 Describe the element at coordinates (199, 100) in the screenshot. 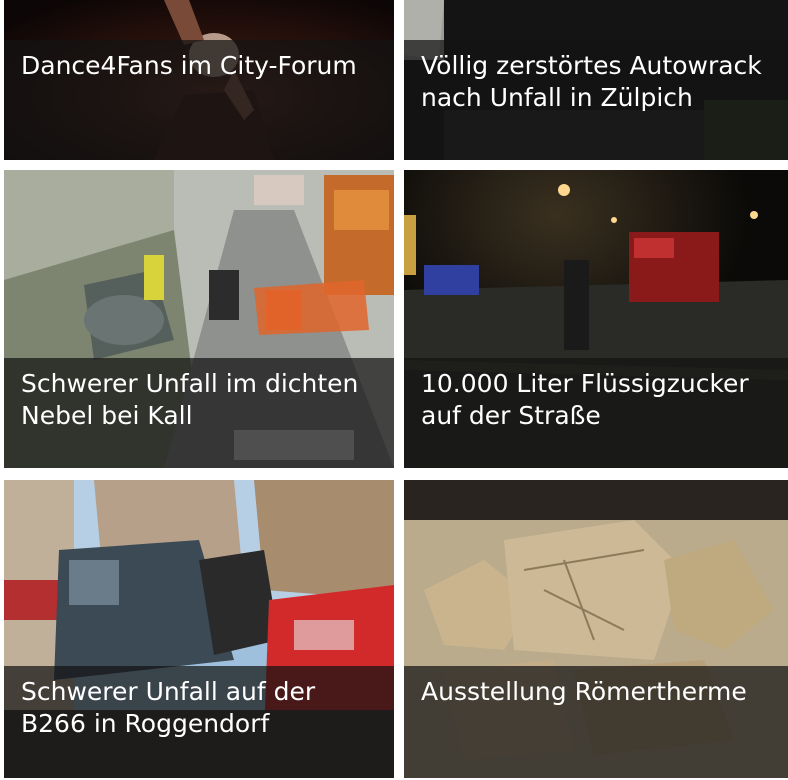

I see `gallery-caption: Dance4Fans im City-Forum` at that location.